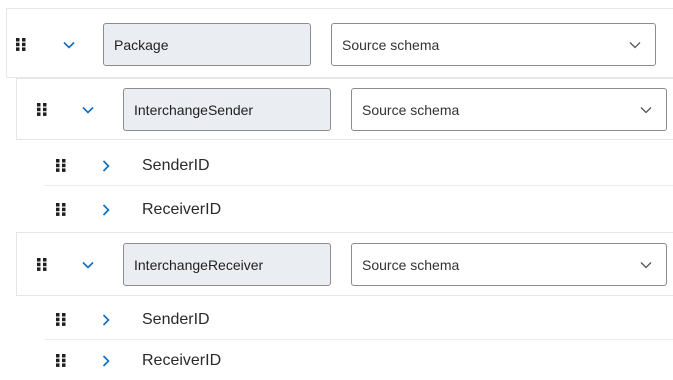 This screenshot has width=673, height=380. I want to click on root-name-value: Package, so click(141, 44).